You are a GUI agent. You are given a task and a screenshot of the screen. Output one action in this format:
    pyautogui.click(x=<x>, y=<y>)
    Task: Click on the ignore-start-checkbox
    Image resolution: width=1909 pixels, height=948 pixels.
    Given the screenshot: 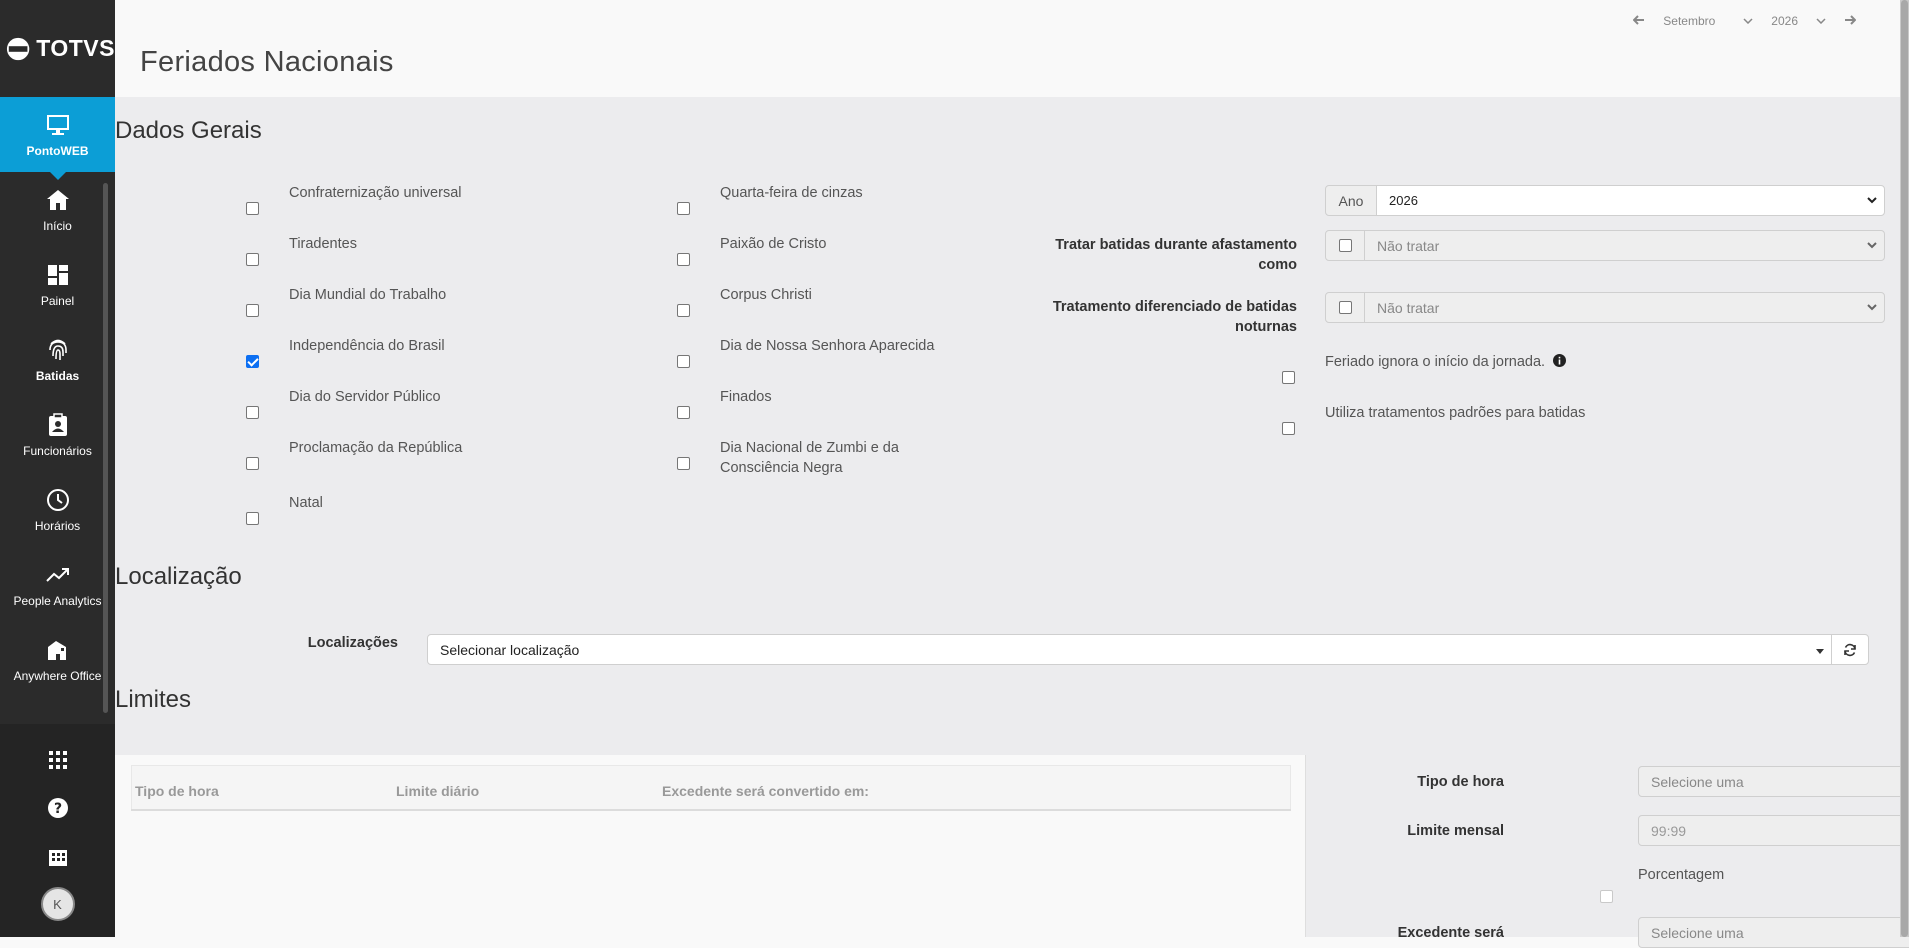 What is the action you would take?
    pyautogui.click(x=1288, y=377)
    